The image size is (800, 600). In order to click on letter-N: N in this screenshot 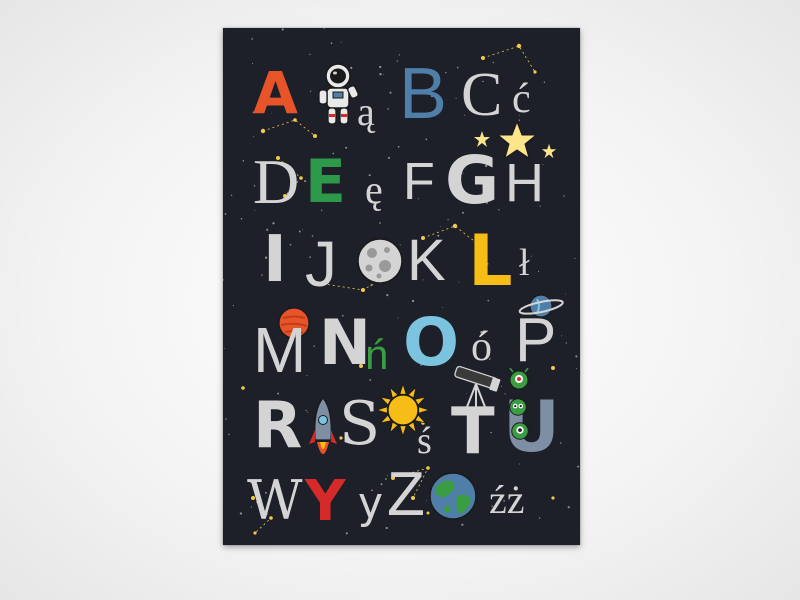, I will do `click(345, 342)`.